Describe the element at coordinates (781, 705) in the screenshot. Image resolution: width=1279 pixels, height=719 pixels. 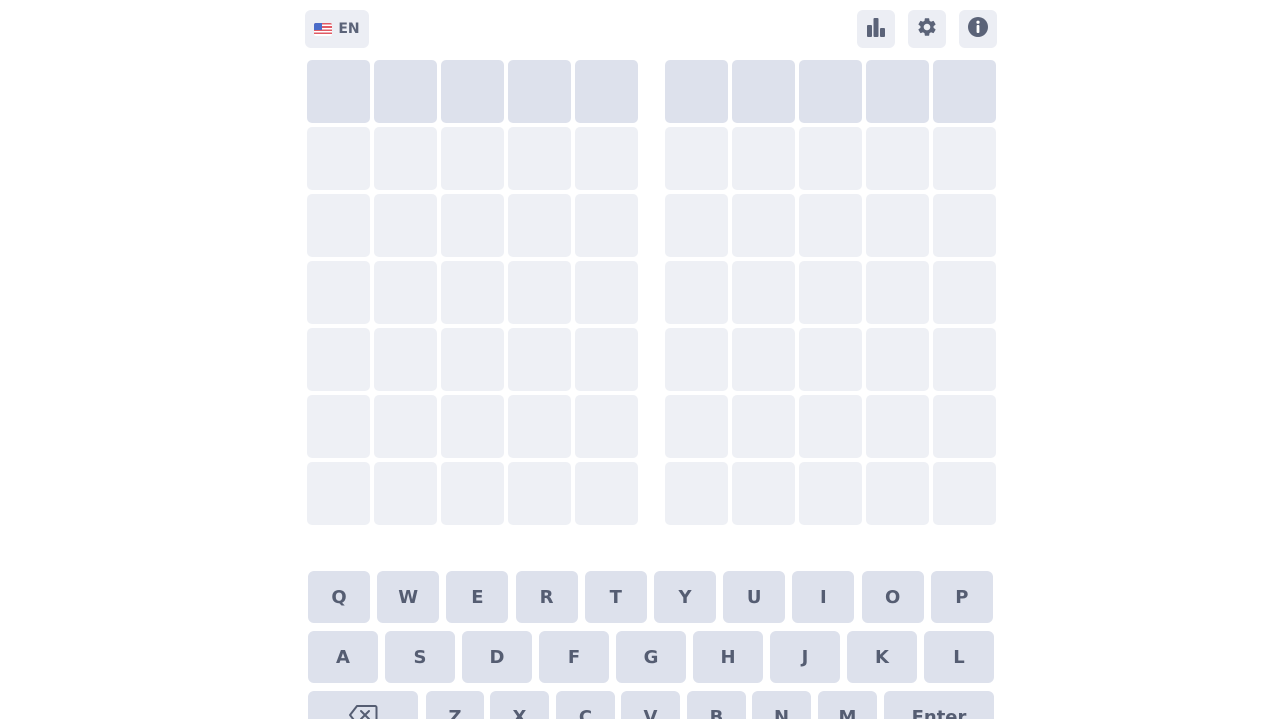
I see `key-n: N` at that location.